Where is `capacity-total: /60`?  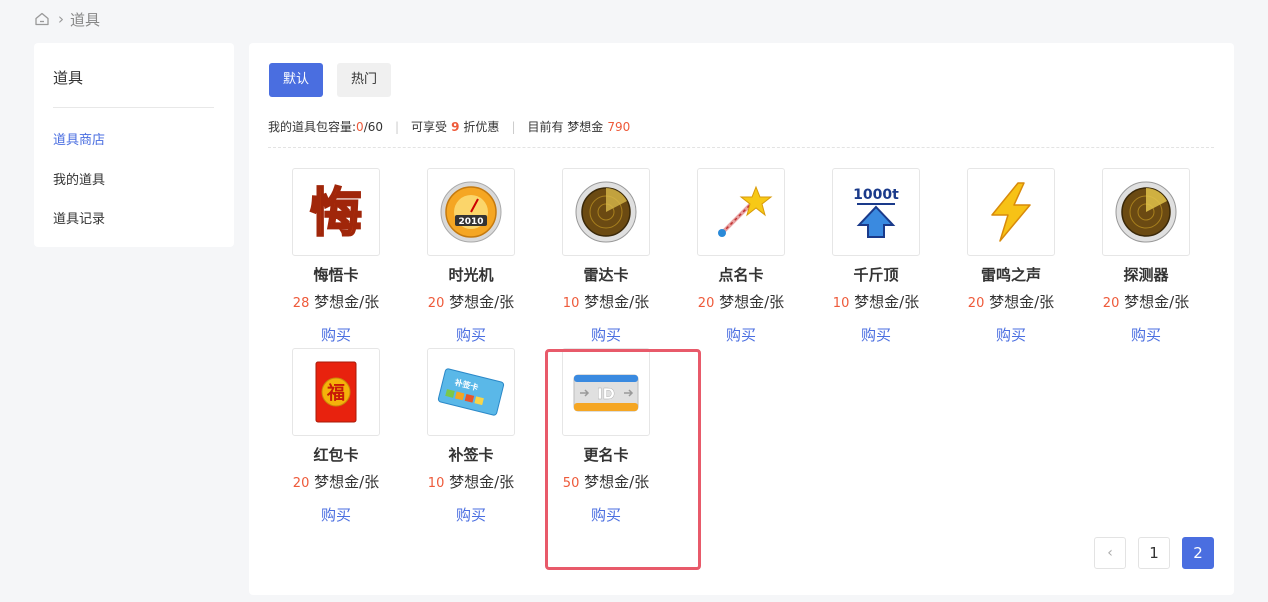
capacity-total: /60 is located at coordinates (373, 126).